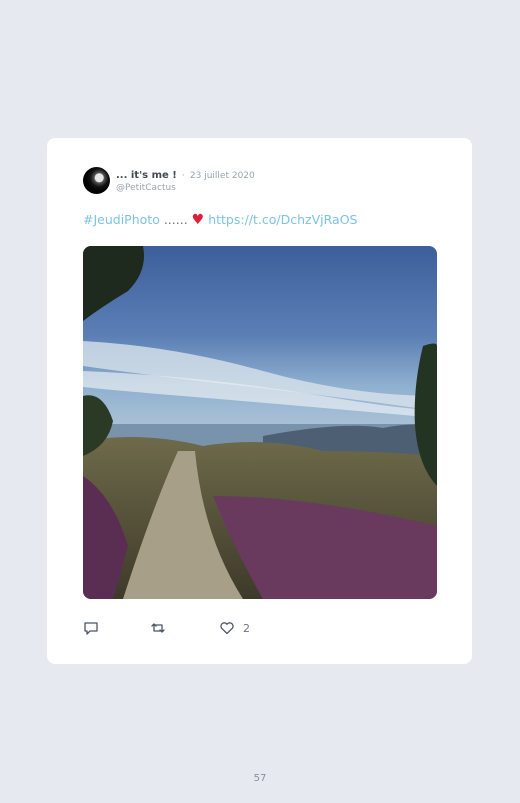  I want to click on retweet-button, so click(158, 628).